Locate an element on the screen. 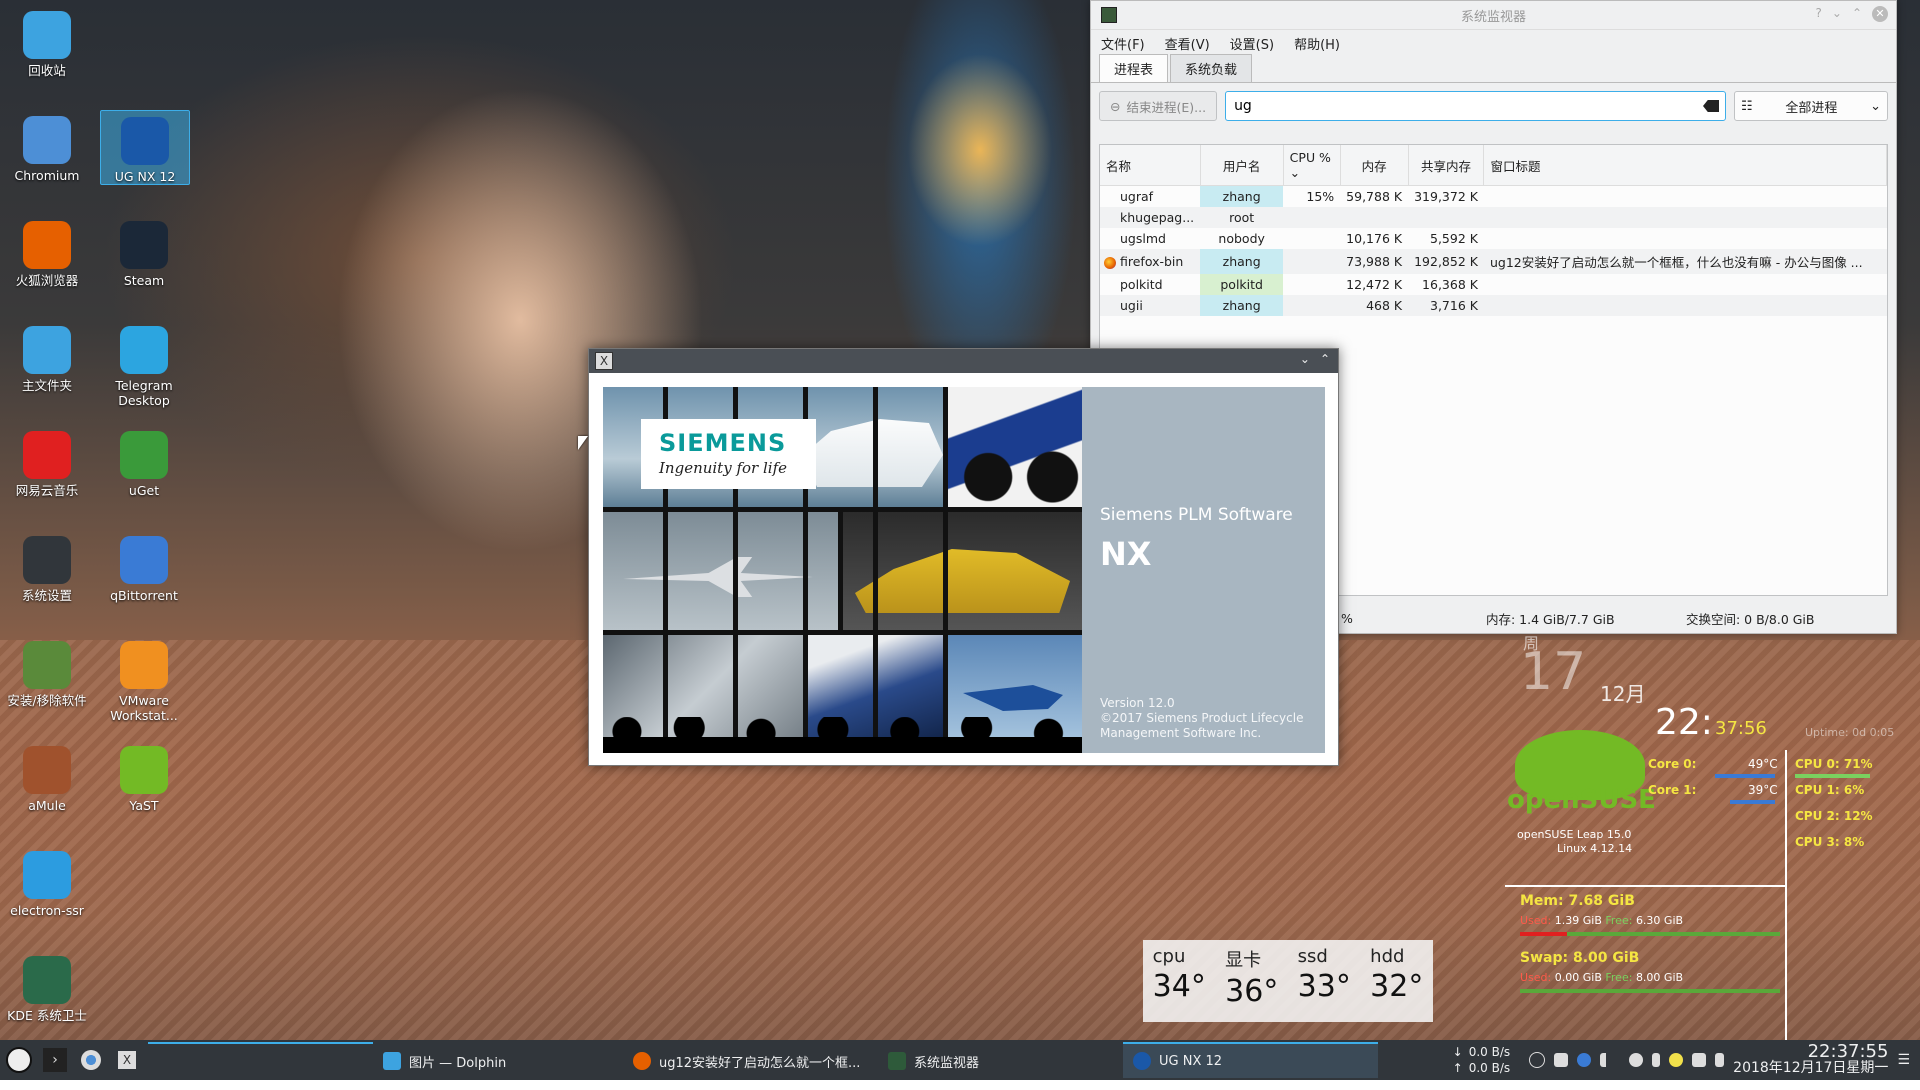 The height and width of the screenshot is (1090, 1920). table-row: ugslmd nobody 10,176 K 5,592 K is located at coordinates (1493, 238).